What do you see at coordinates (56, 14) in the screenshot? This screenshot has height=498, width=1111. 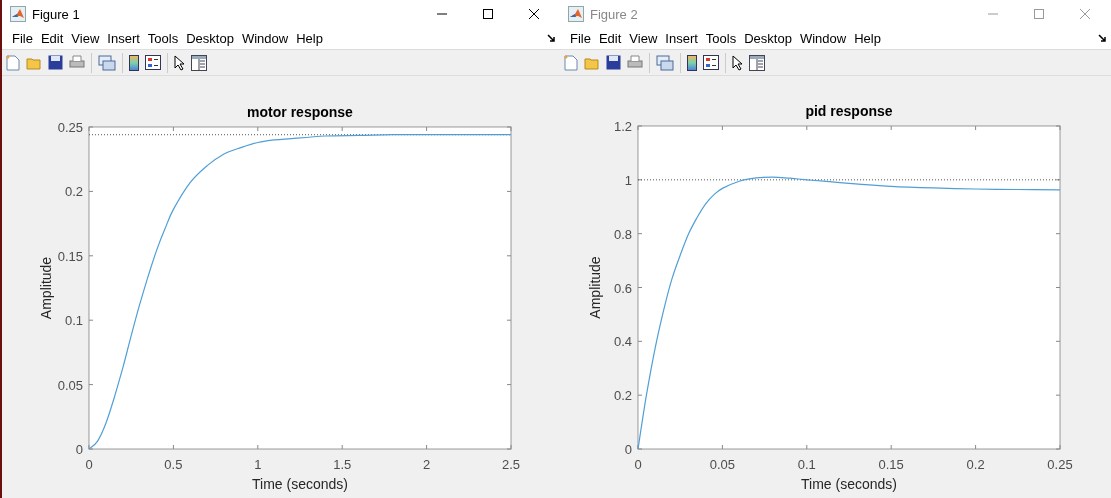 I see `window-title: Figure 1` at bounding box center [56, 14].